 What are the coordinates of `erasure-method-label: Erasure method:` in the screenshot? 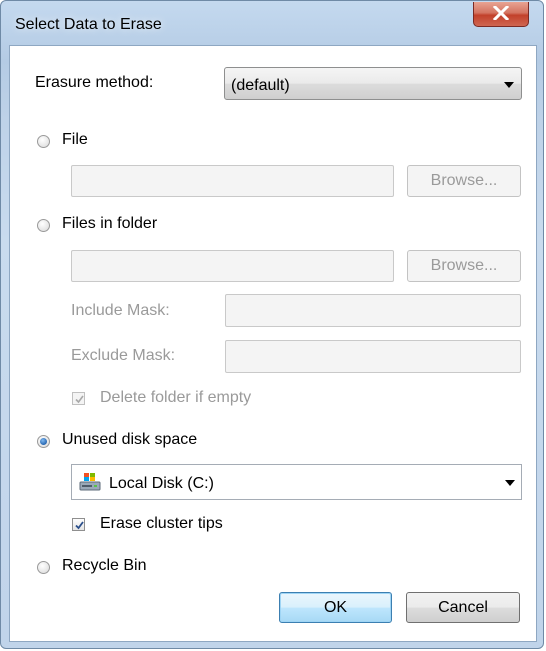 It's located at (94, 82).